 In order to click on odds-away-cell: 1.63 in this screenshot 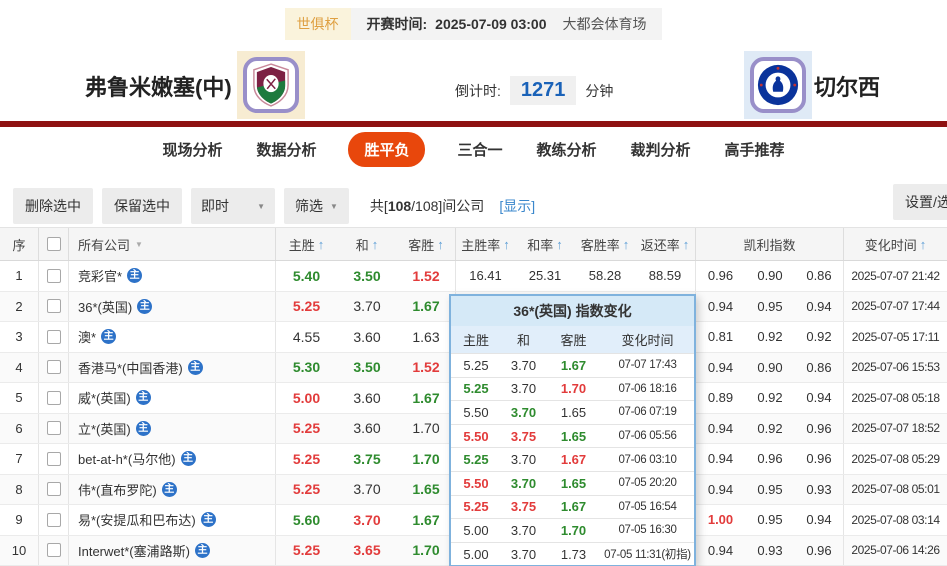, I will do `click(426, 336)`.